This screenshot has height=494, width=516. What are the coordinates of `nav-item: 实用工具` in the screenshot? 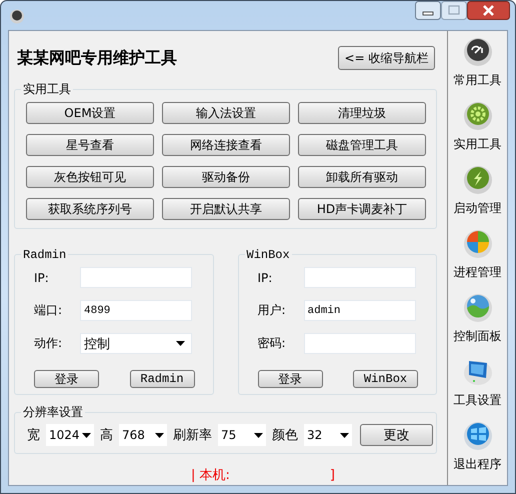 It's located at (477, 131).